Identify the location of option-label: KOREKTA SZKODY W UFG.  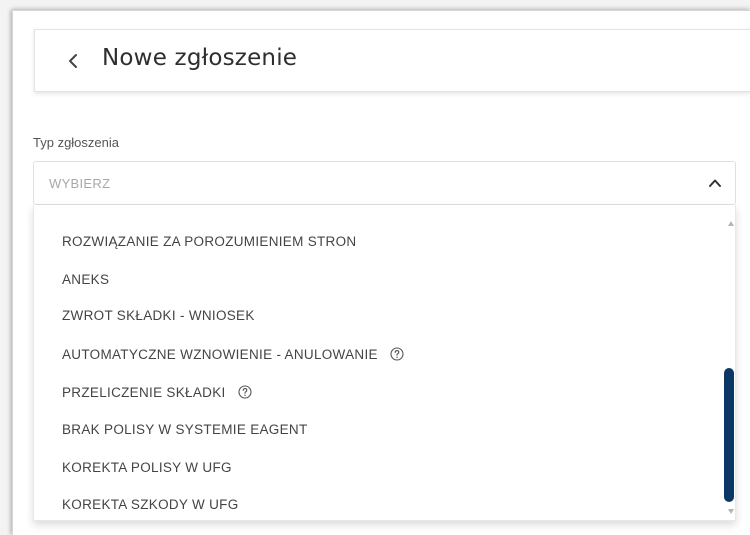
(150, 504).